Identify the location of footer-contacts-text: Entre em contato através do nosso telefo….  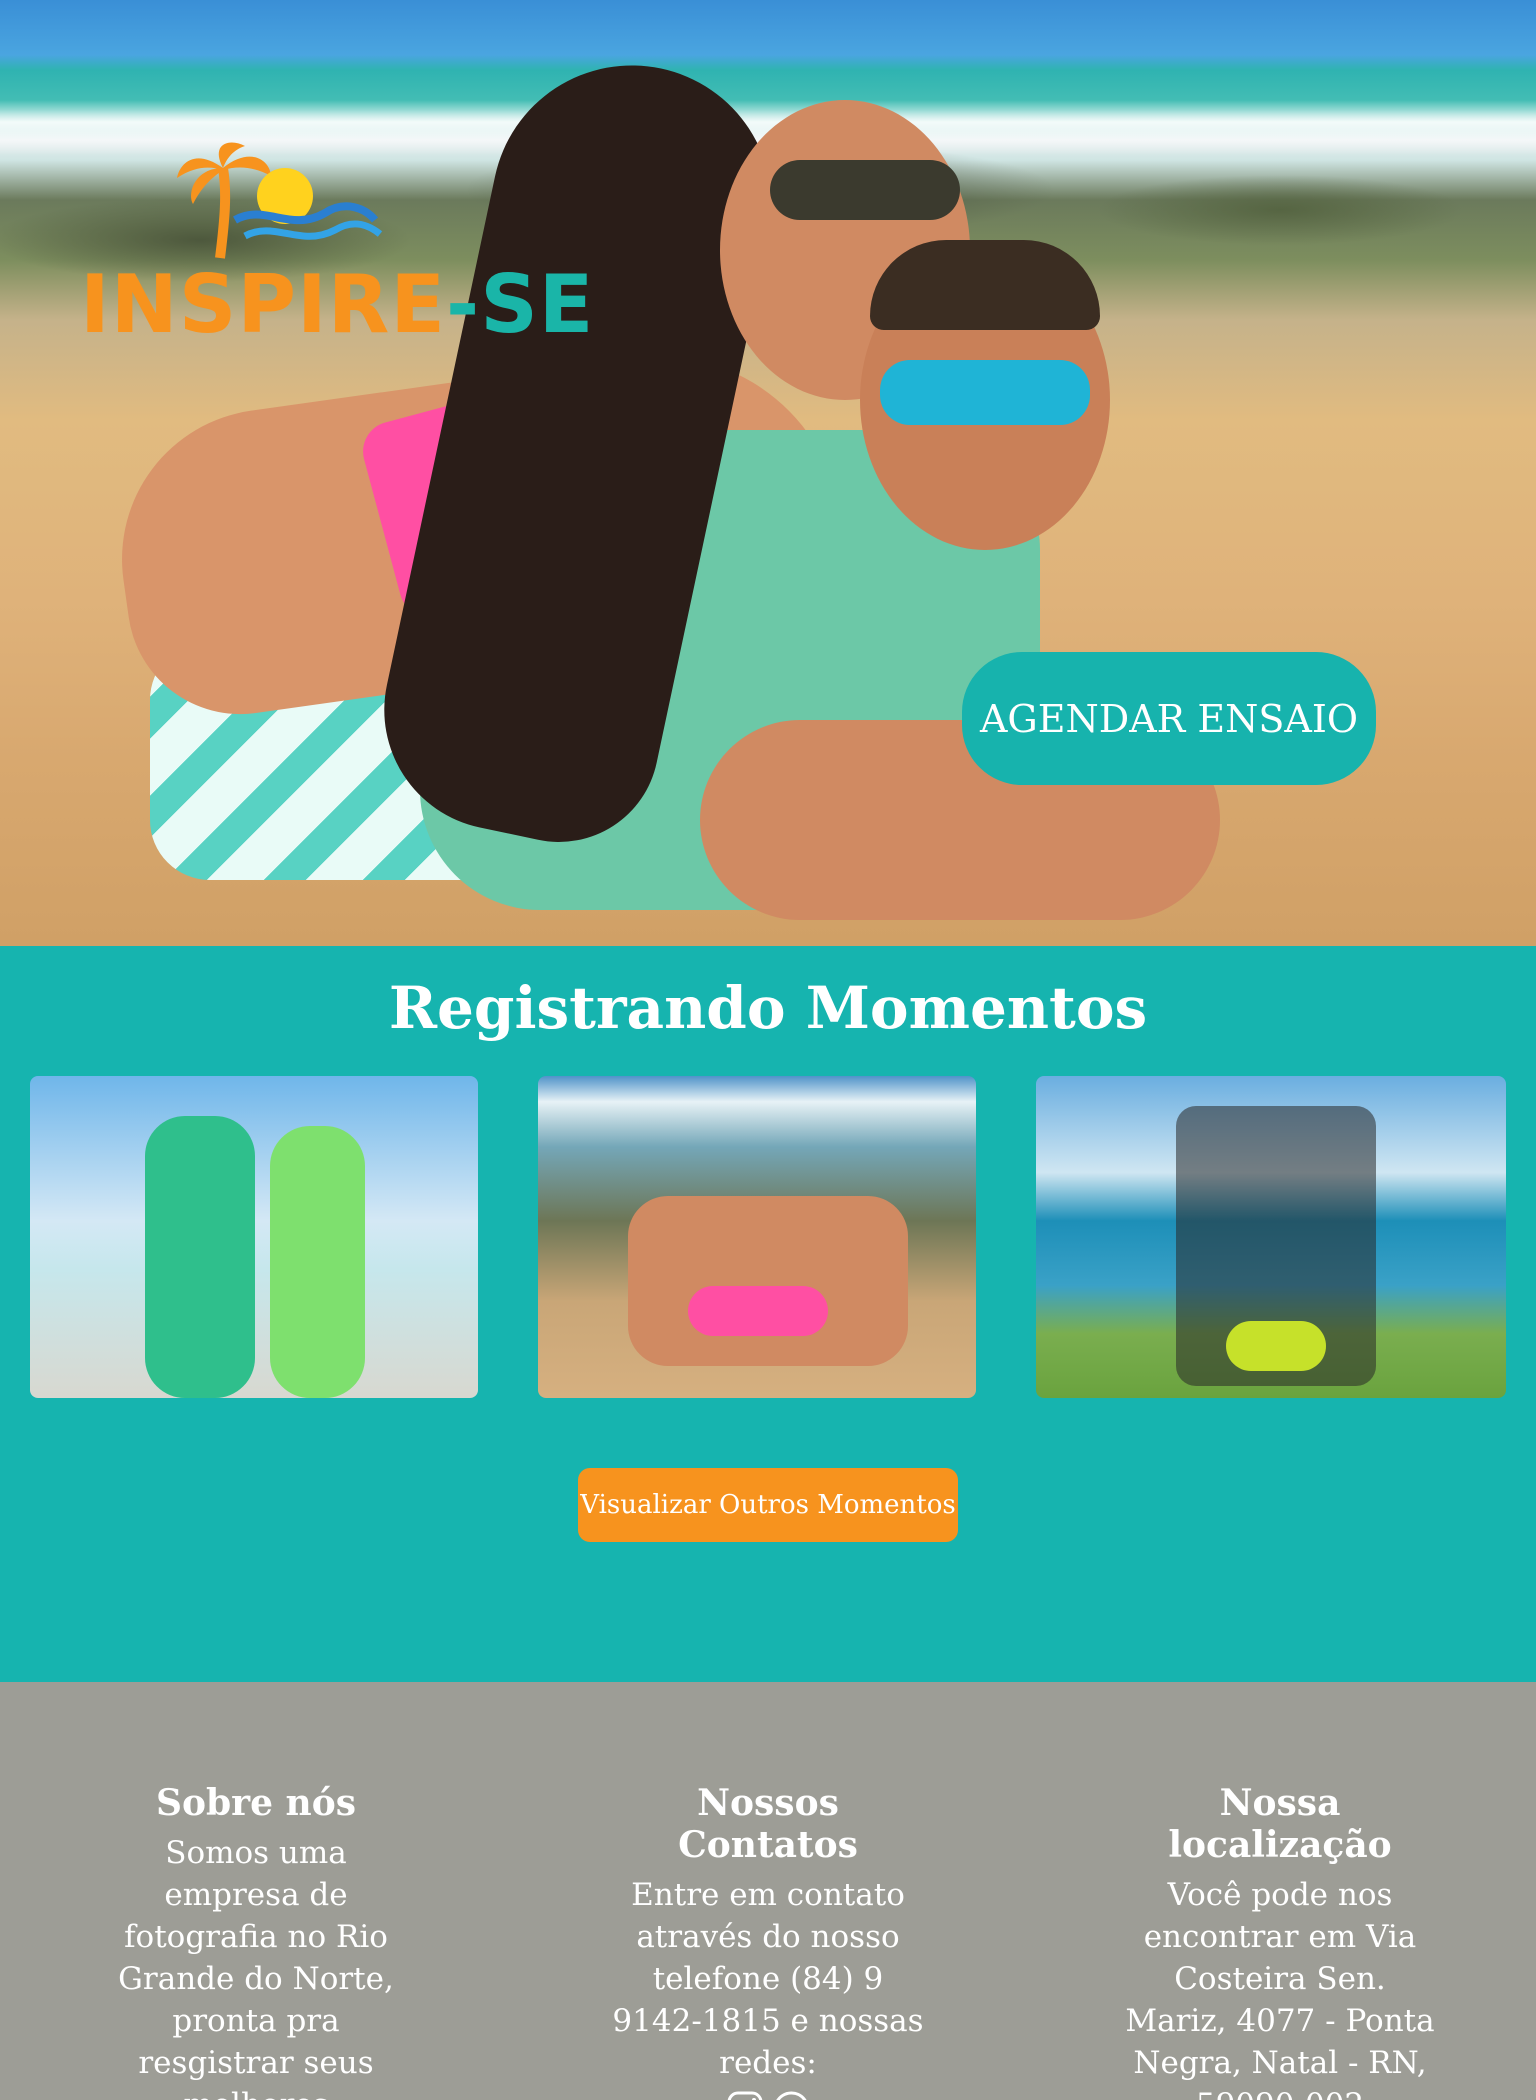
(768, 1979).